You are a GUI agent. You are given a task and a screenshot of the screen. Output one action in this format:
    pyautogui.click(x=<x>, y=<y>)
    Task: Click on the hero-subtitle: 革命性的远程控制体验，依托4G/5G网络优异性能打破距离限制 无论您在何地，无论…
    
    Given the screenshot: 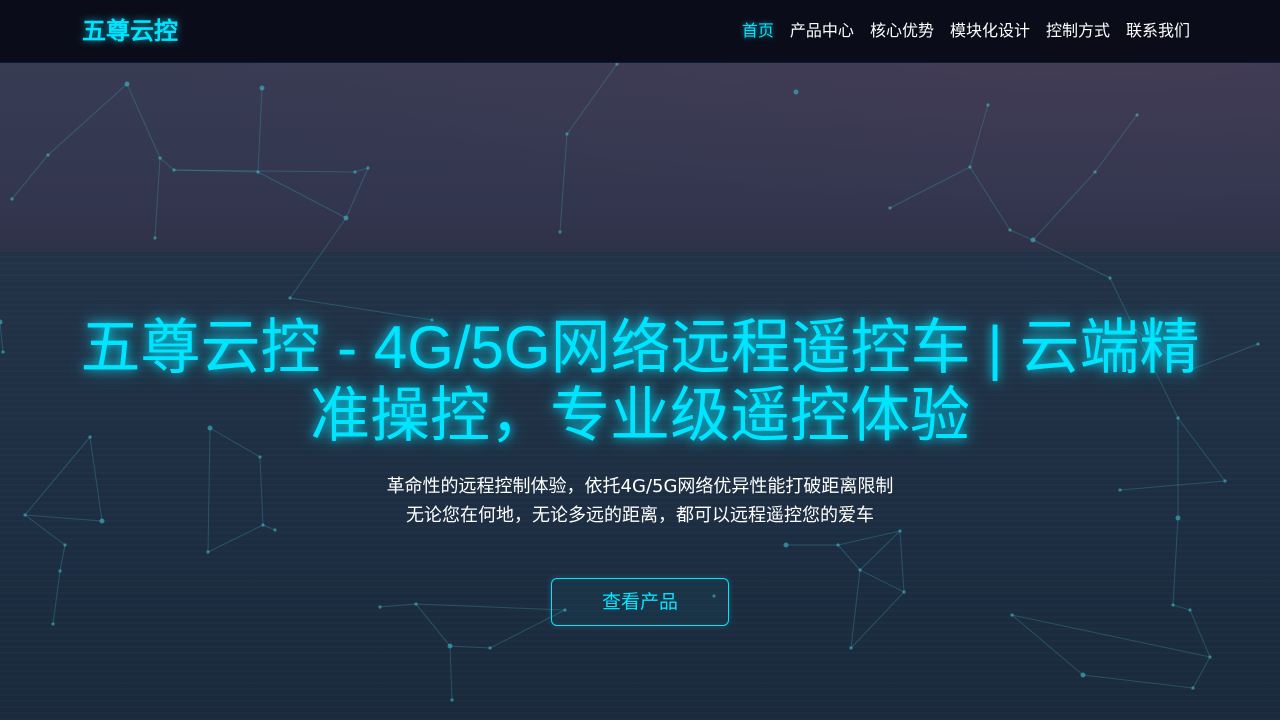 What is the action you would take?
    pyautogui.click(x=640, y=501)
    